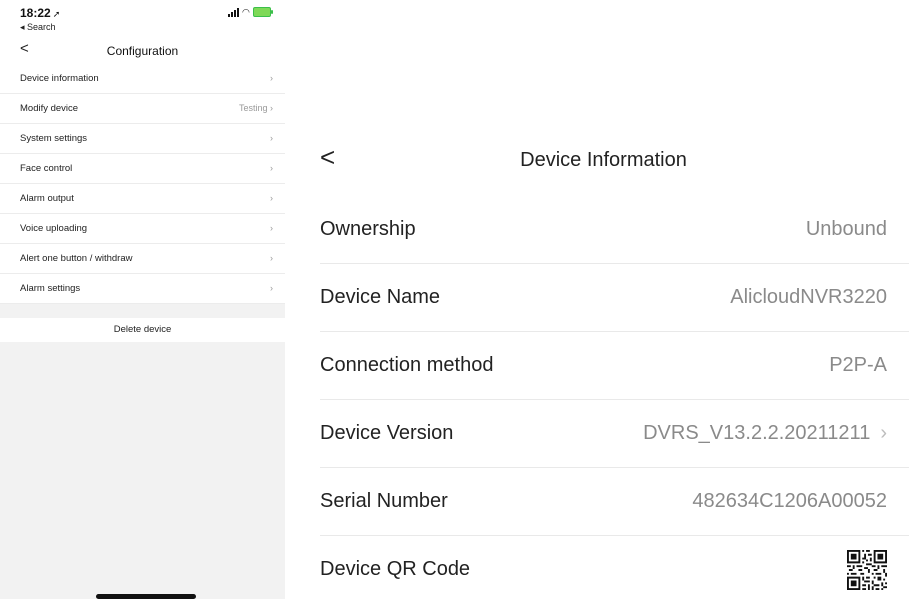 The height and width of the screenshot is (604, 909). What do you see at coordinates (47, 198) in the screenshot?
I see `menu-item-label: Alarm output` at bounding box center [47, 198].